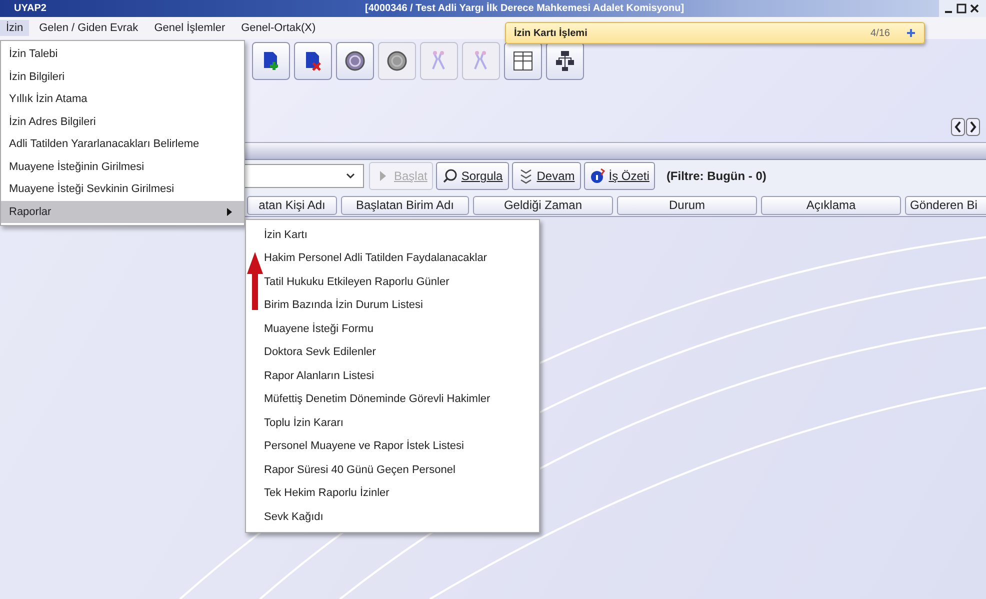 The image size is (986, 599). I want to click on submenu-item: Birim Bazında İzin Durum Listesi, so click(392, 305).